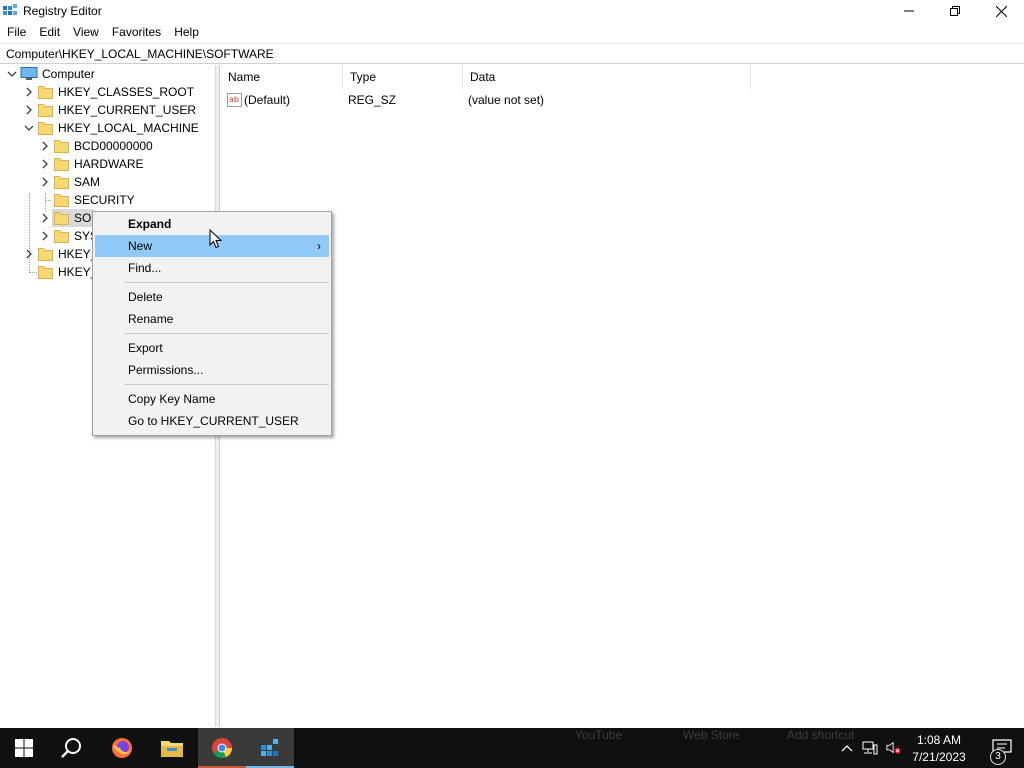 This screenshot has width=1024, height=768. I want to click on ghost-label: YouTube, so click(599, 735).